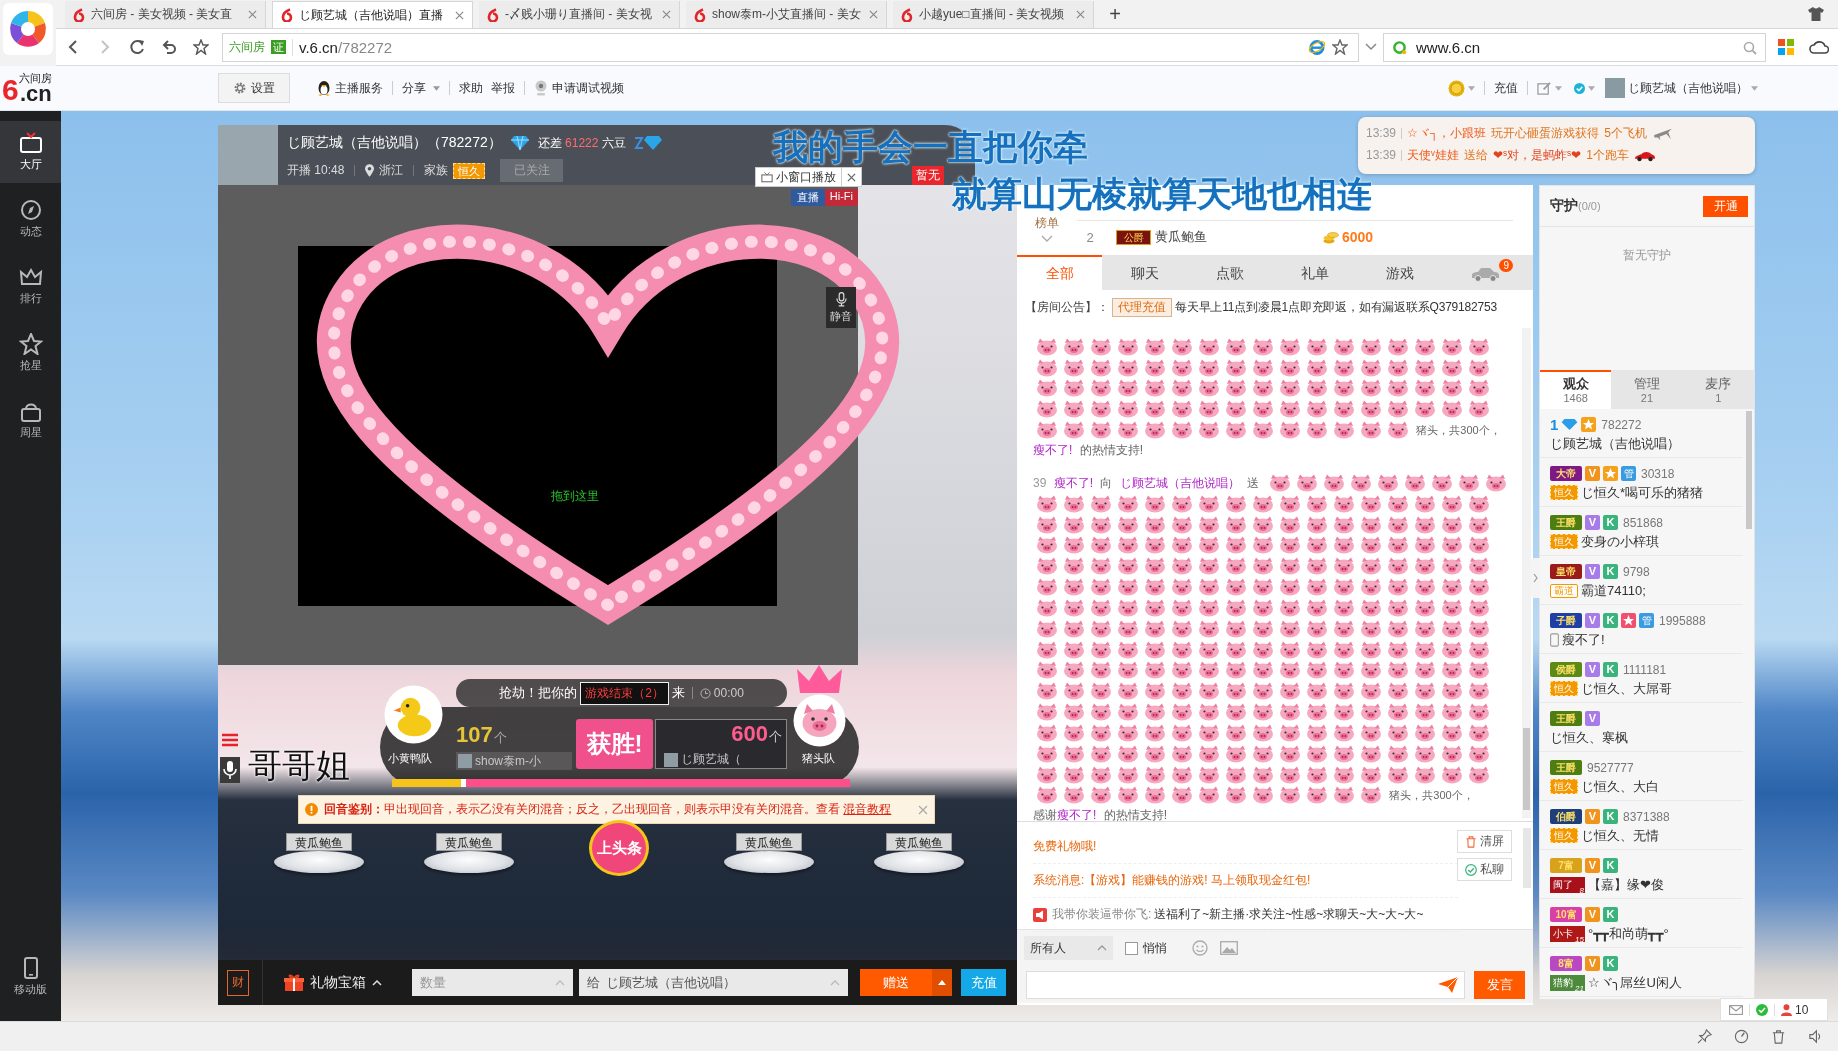 This screenshot has height=1051, width=1838. Describe the element at coordinates (201, 47) in the screenshot. I see `bookmark-star-icon` at that location.